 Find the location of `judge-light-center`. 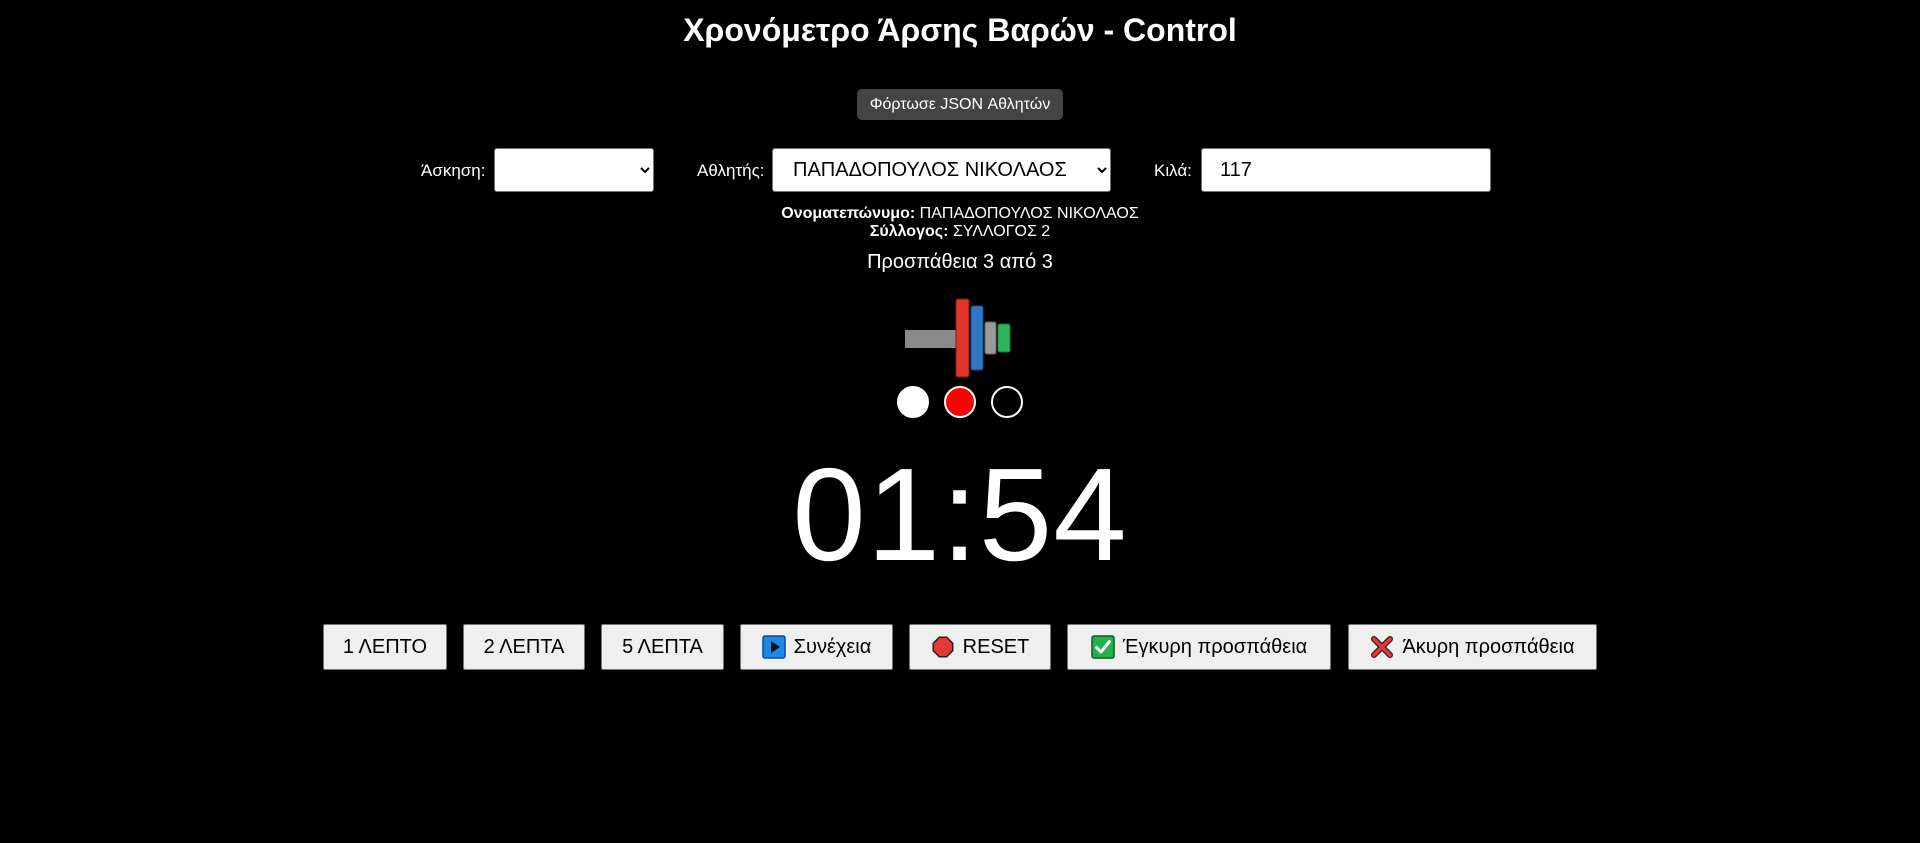

judge-light-center is located at coordinates (960, 402).